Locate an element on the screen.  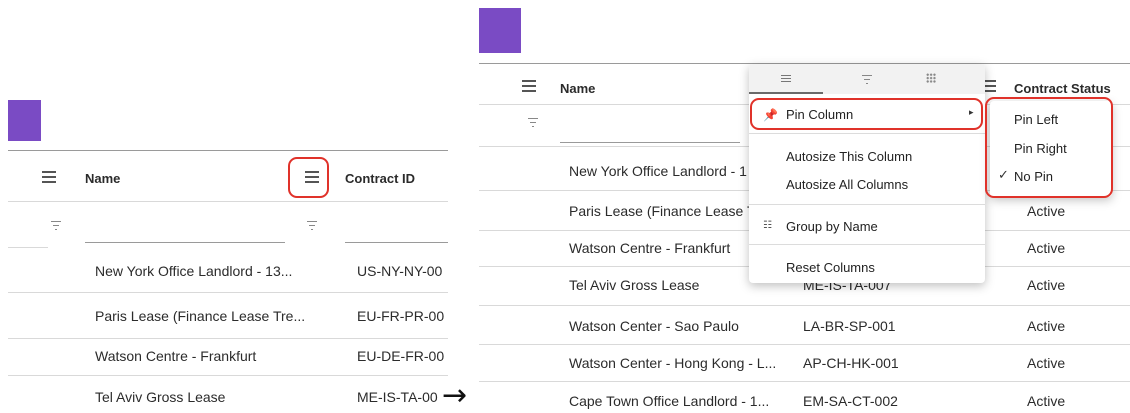
columns-tab-icon is located at coordinates (931, 78).